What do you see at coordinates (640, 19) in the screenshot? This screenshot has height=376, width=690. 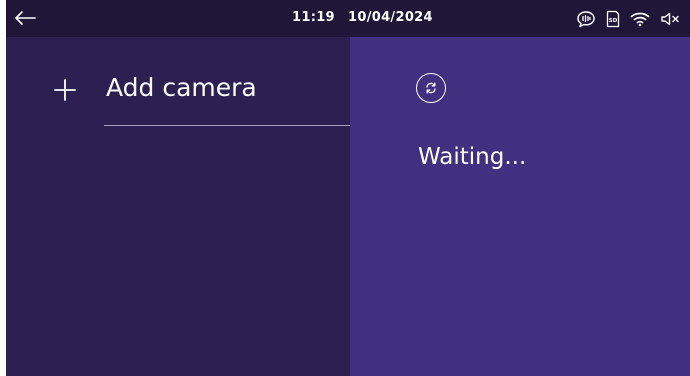 I see `wifi-icon` at bounding box center [640, 19].